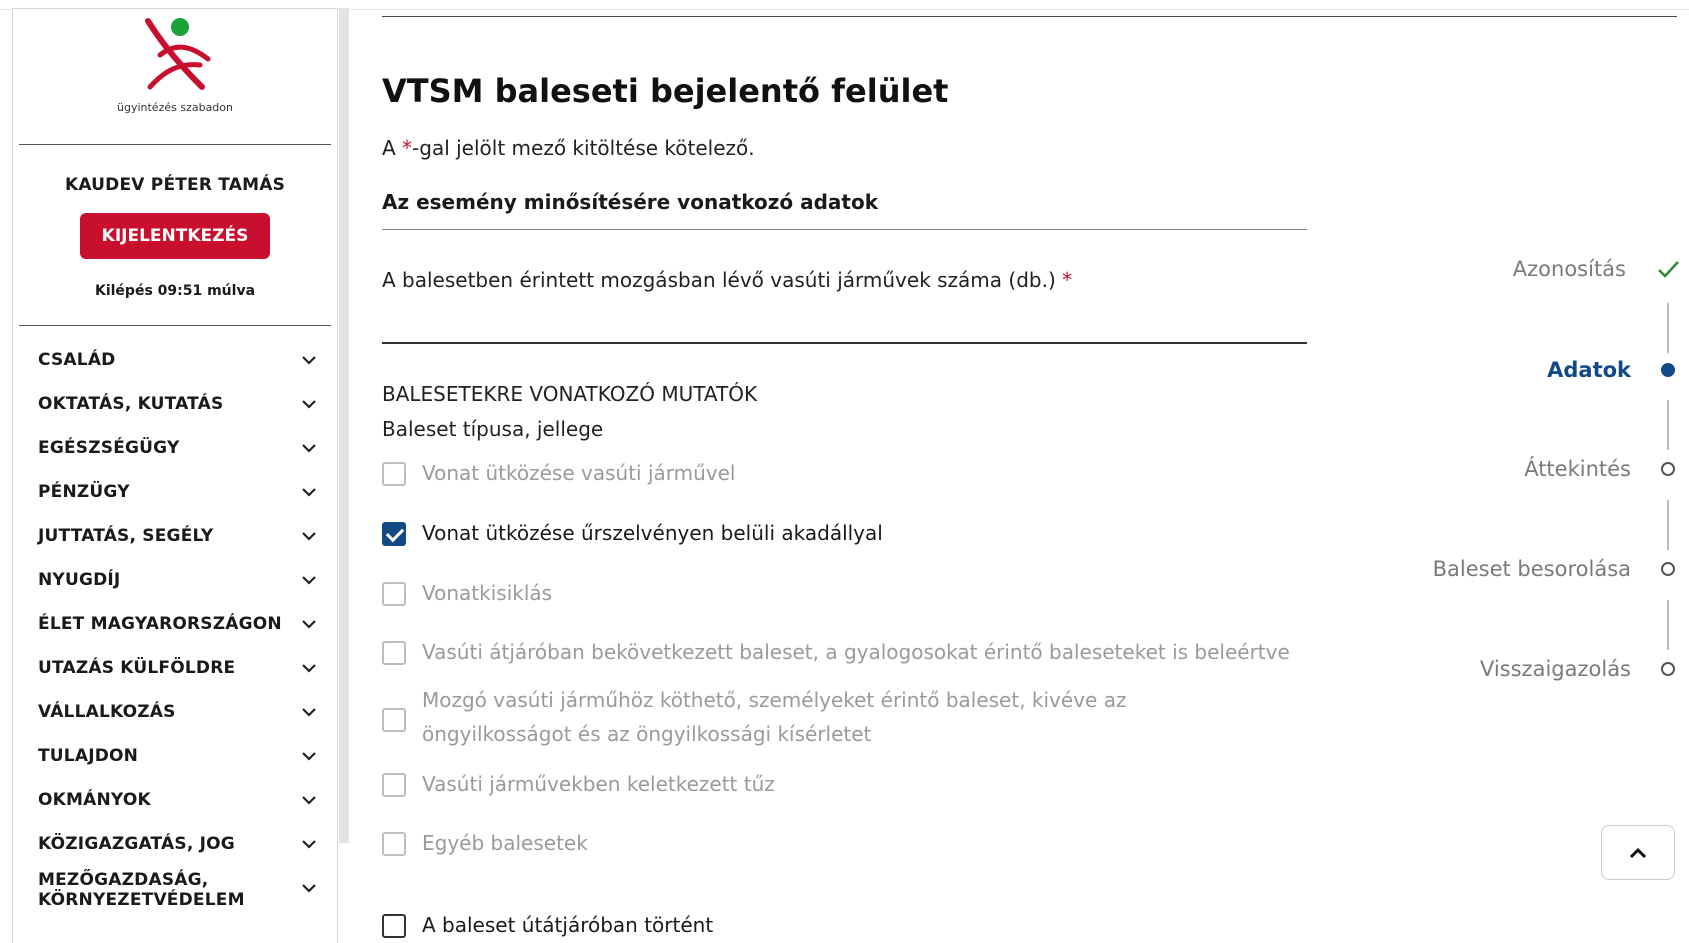 This screenshot has height=943, width=1689. I want to click on step-label: Baleset besorolása, so click(1531, 569).